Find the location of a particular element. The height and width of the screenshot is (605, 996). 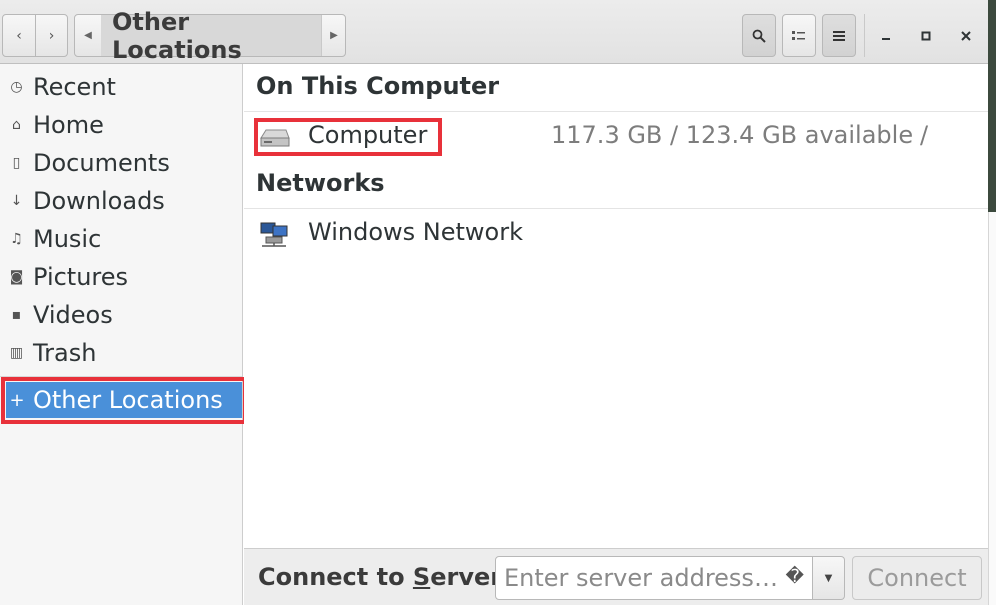

path-crumb-other-locations: Other Locations is located at coordinates (211, 36).